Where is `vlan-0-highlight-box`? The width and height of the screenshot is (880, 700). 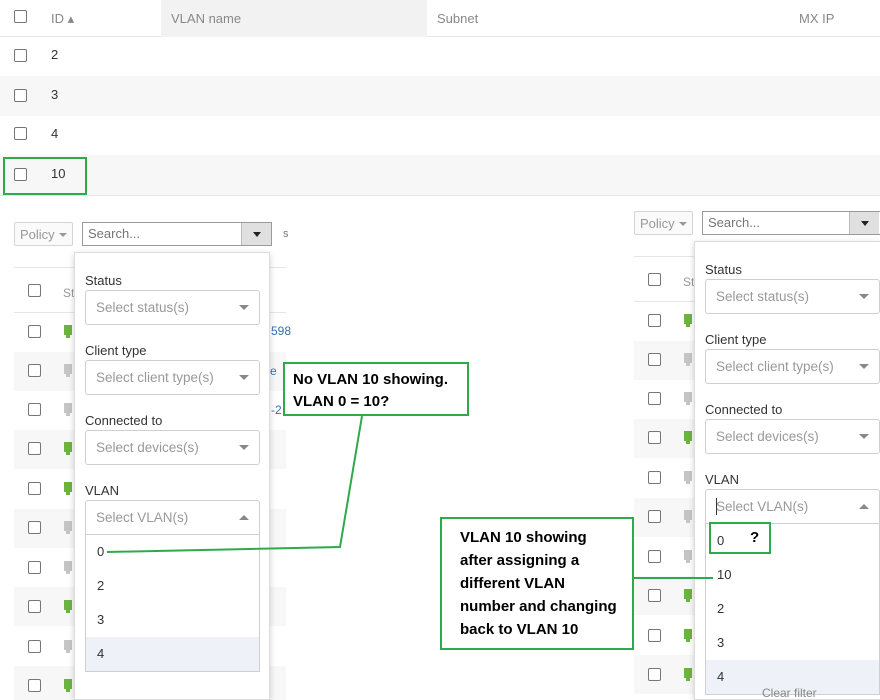 vlan-0-highlight-box is located at coordinates (740, 538).